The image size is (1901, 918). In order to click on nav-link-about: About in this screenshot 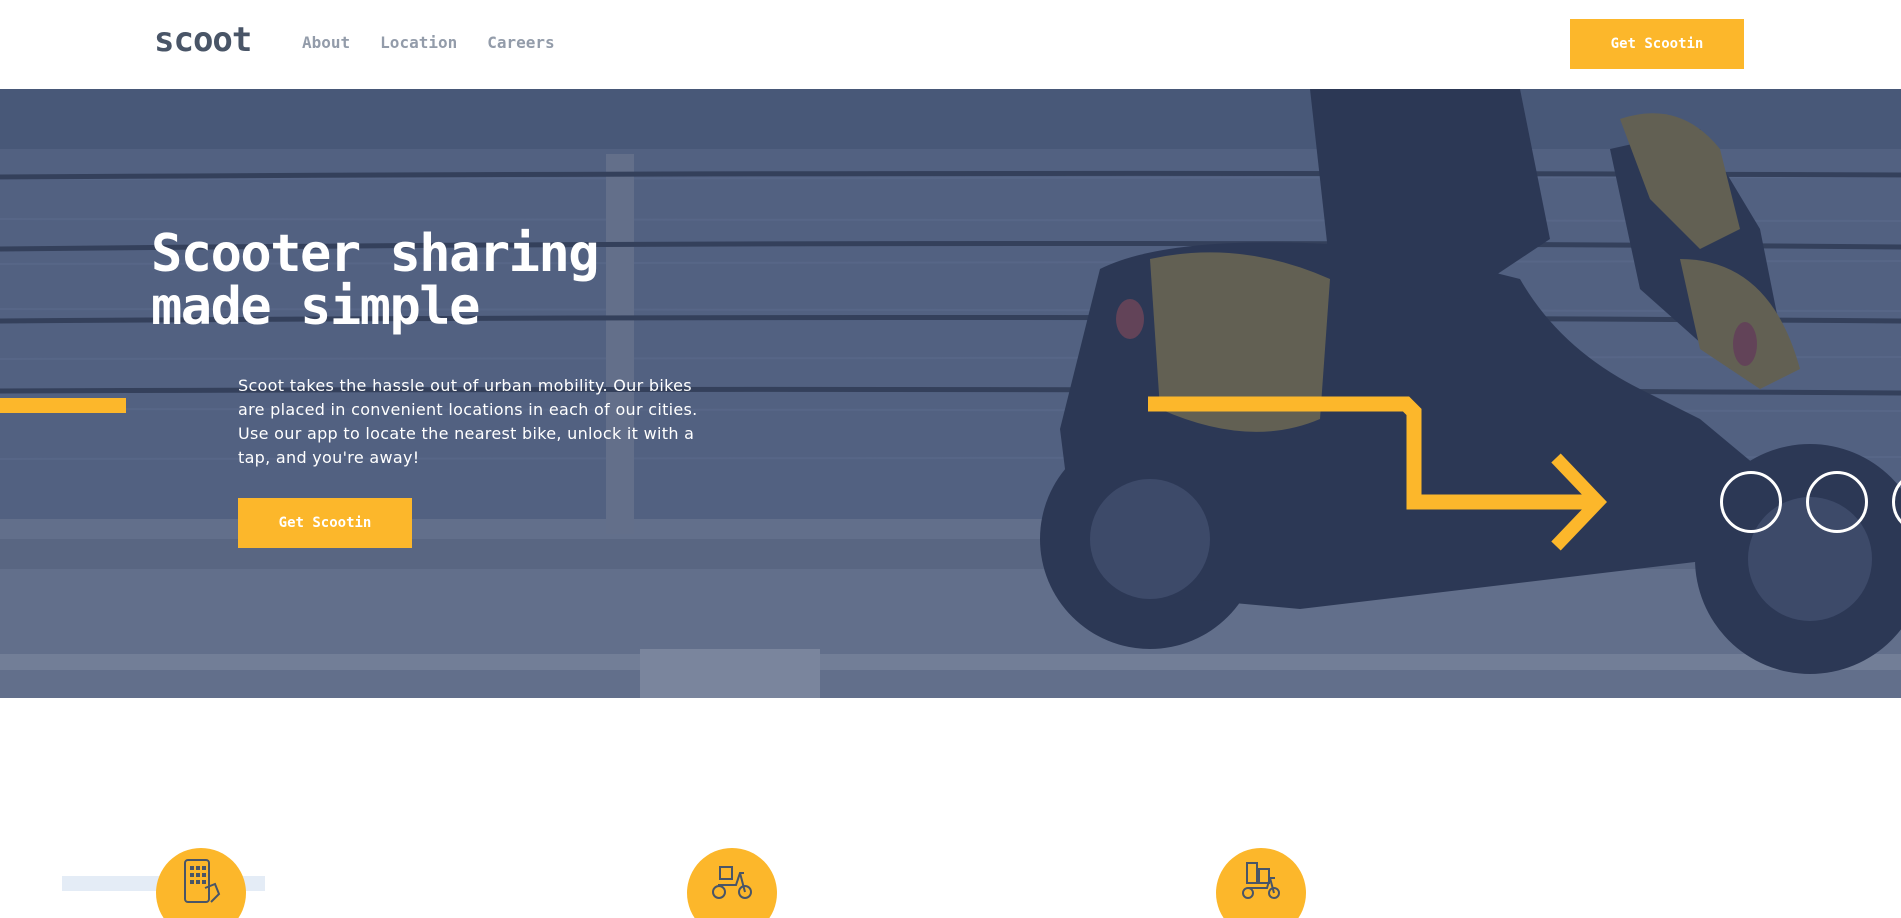, I will do `click(326, 42)`.